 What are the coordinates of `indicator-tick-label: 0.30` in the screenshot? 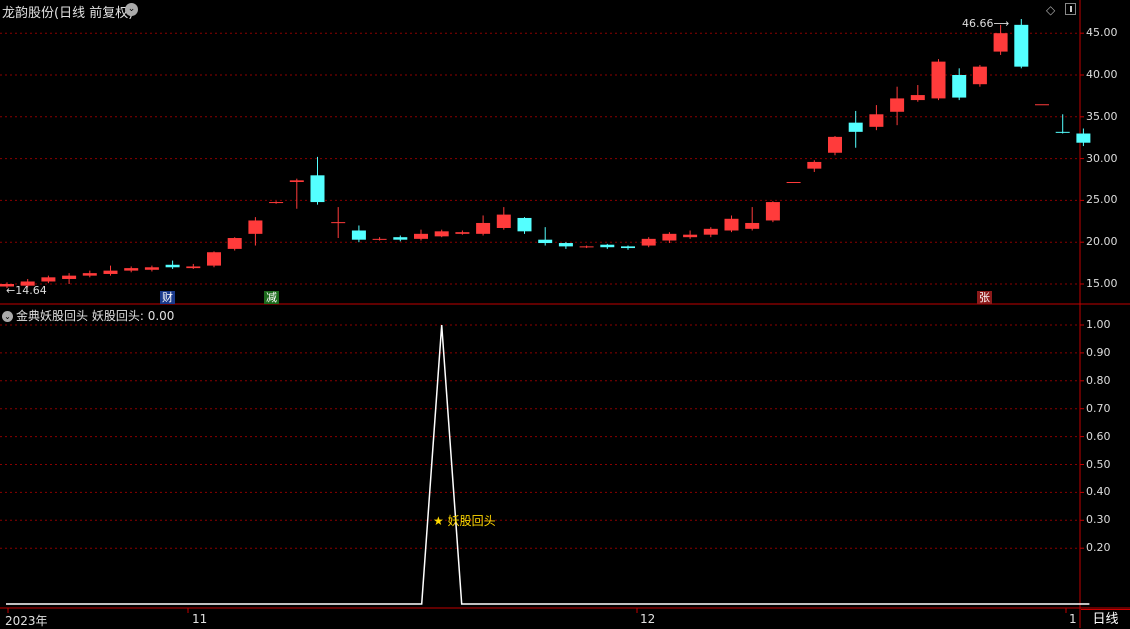 It's located at (1098, 520).